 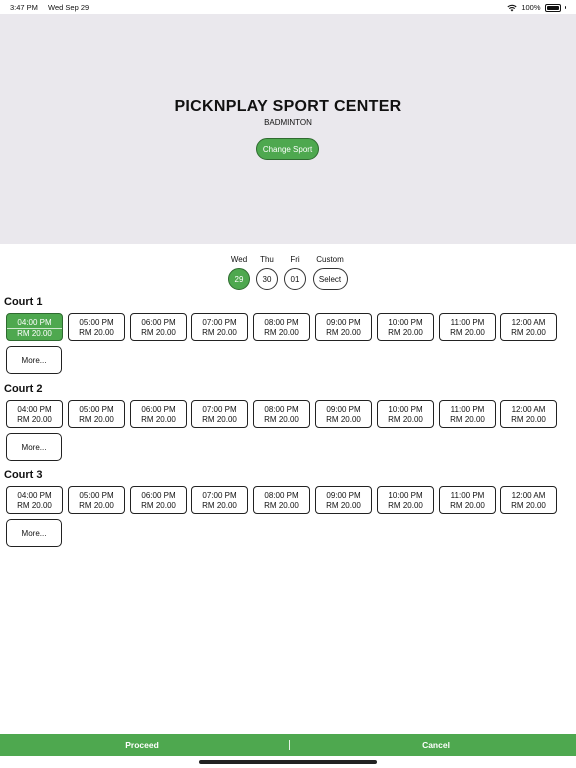 I want to click on day-option: Custom Select, so click(x=330, y=272).